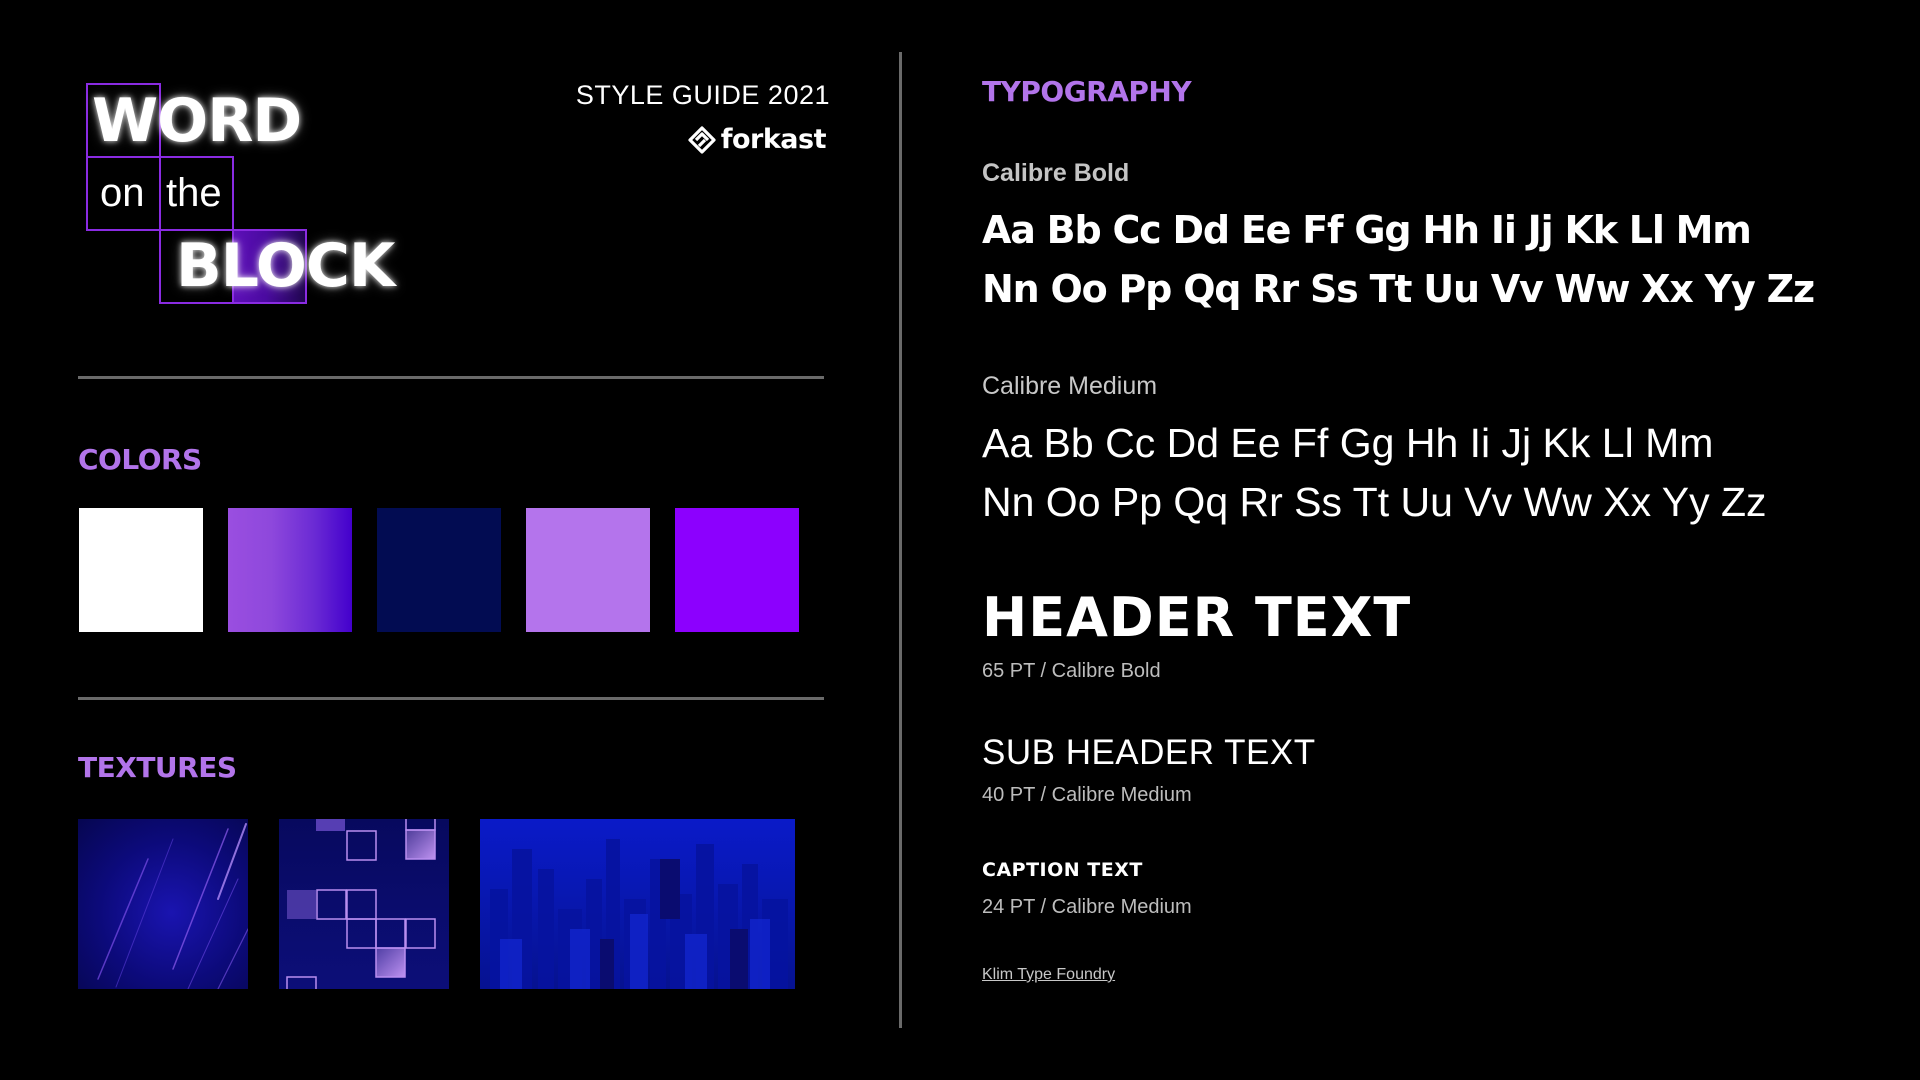 This screenshot has width=1920, height=1080. Describe the element at coordinates (1048, 975) in the screenshot. I see `klim-type-foundry-link: Klim Type Foundry` at that location.